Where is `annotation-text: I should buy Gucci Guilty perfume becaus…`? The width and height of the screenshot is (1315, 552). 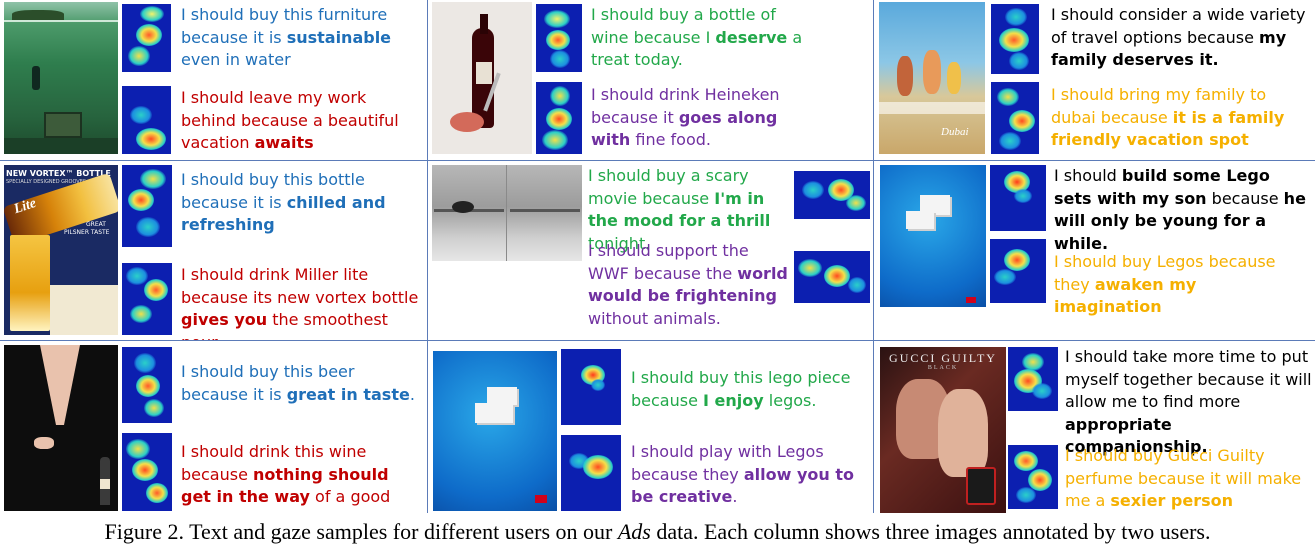
annotation-text: I should buy Gucci Guilty perfume becaus… is located at coordinates (1183, 478).